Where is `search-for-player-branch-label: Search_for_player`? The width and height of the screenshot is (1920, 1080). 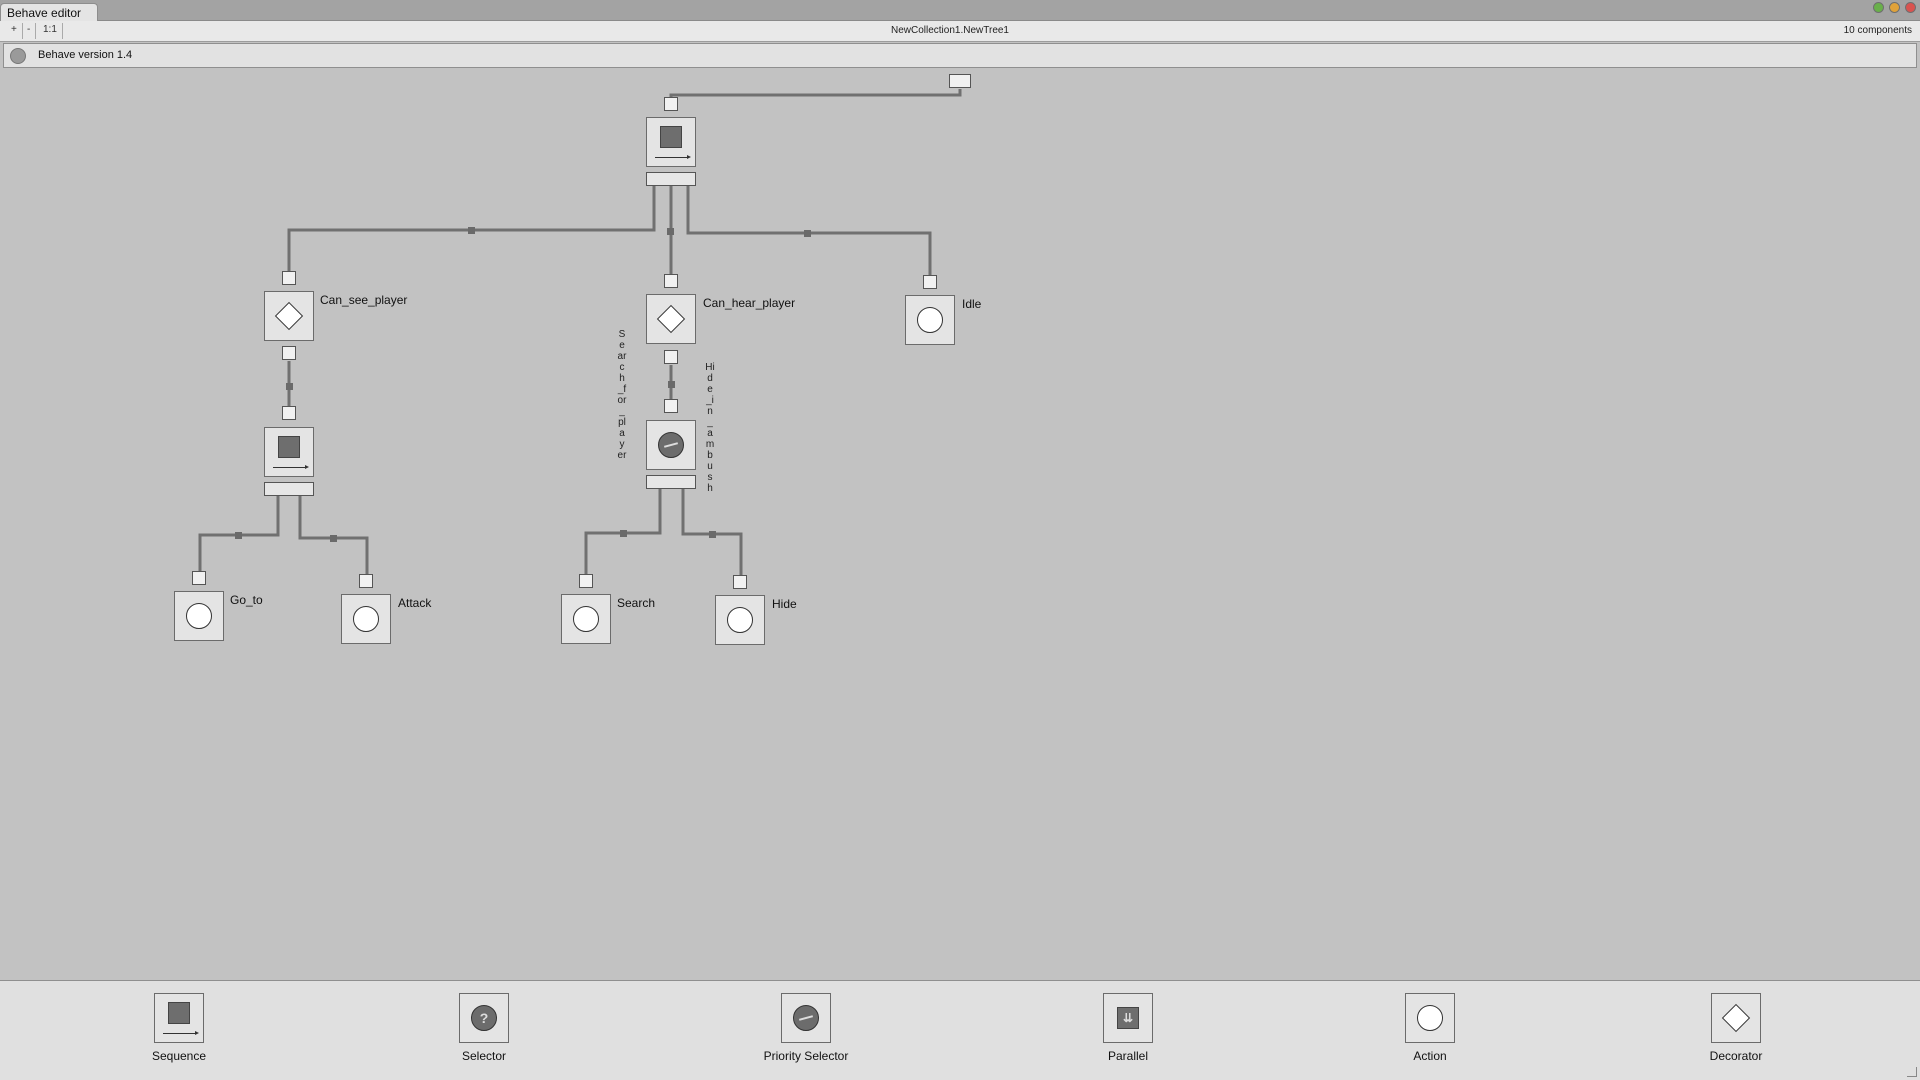
search-for-player-branch-label: Search_for_player is located at coordinates (622, 395).